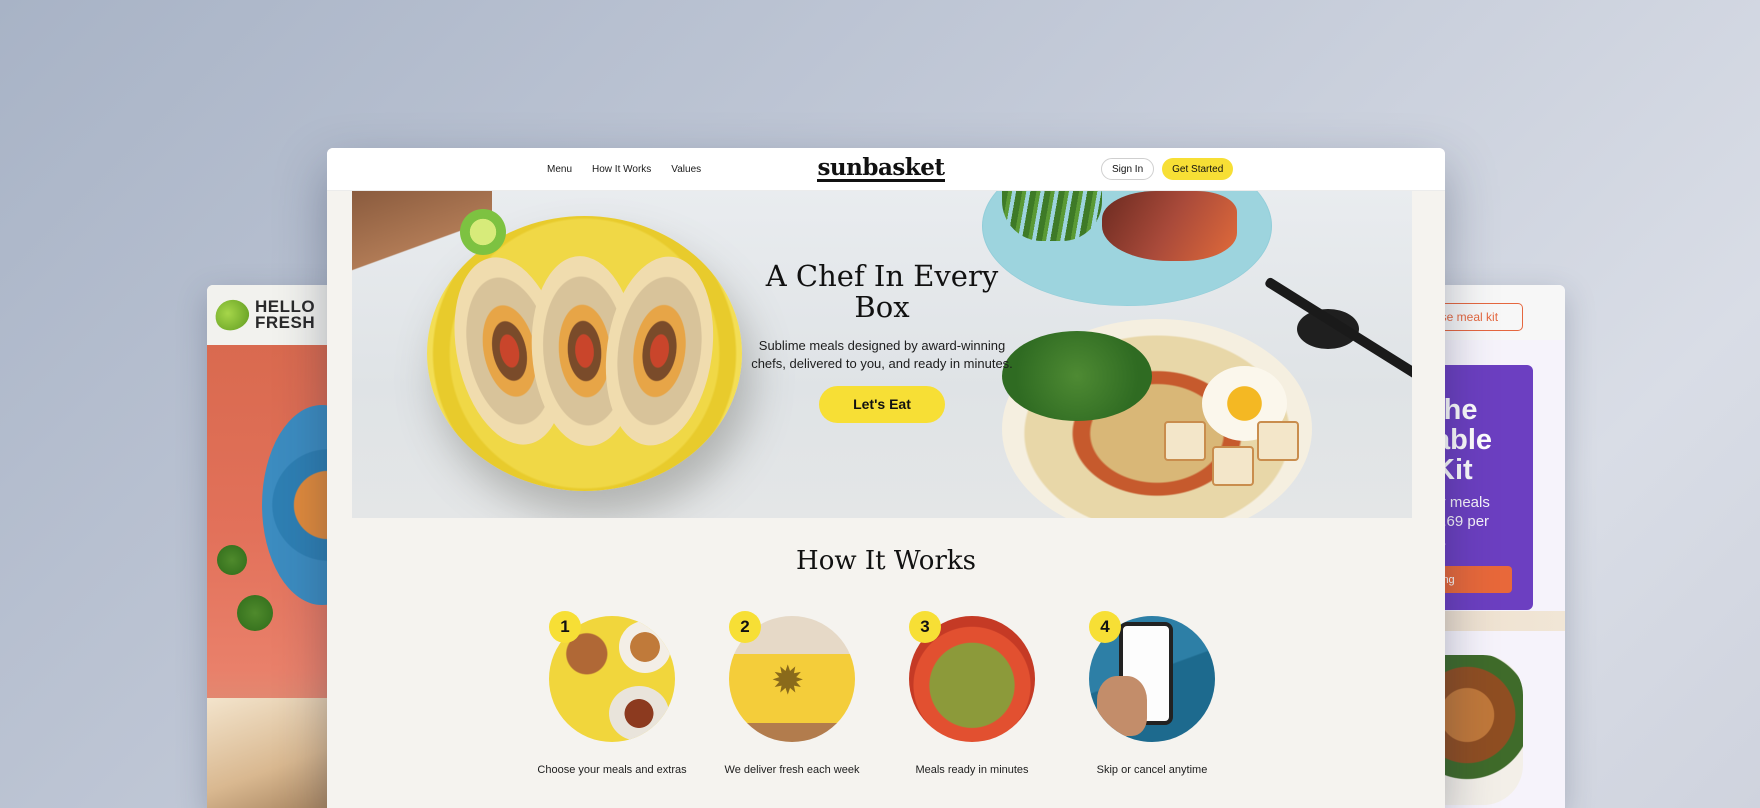 This screenshot has width=1760, height=808. I want to click on sunbasket-logo: sunbasket, so click(881, 169).